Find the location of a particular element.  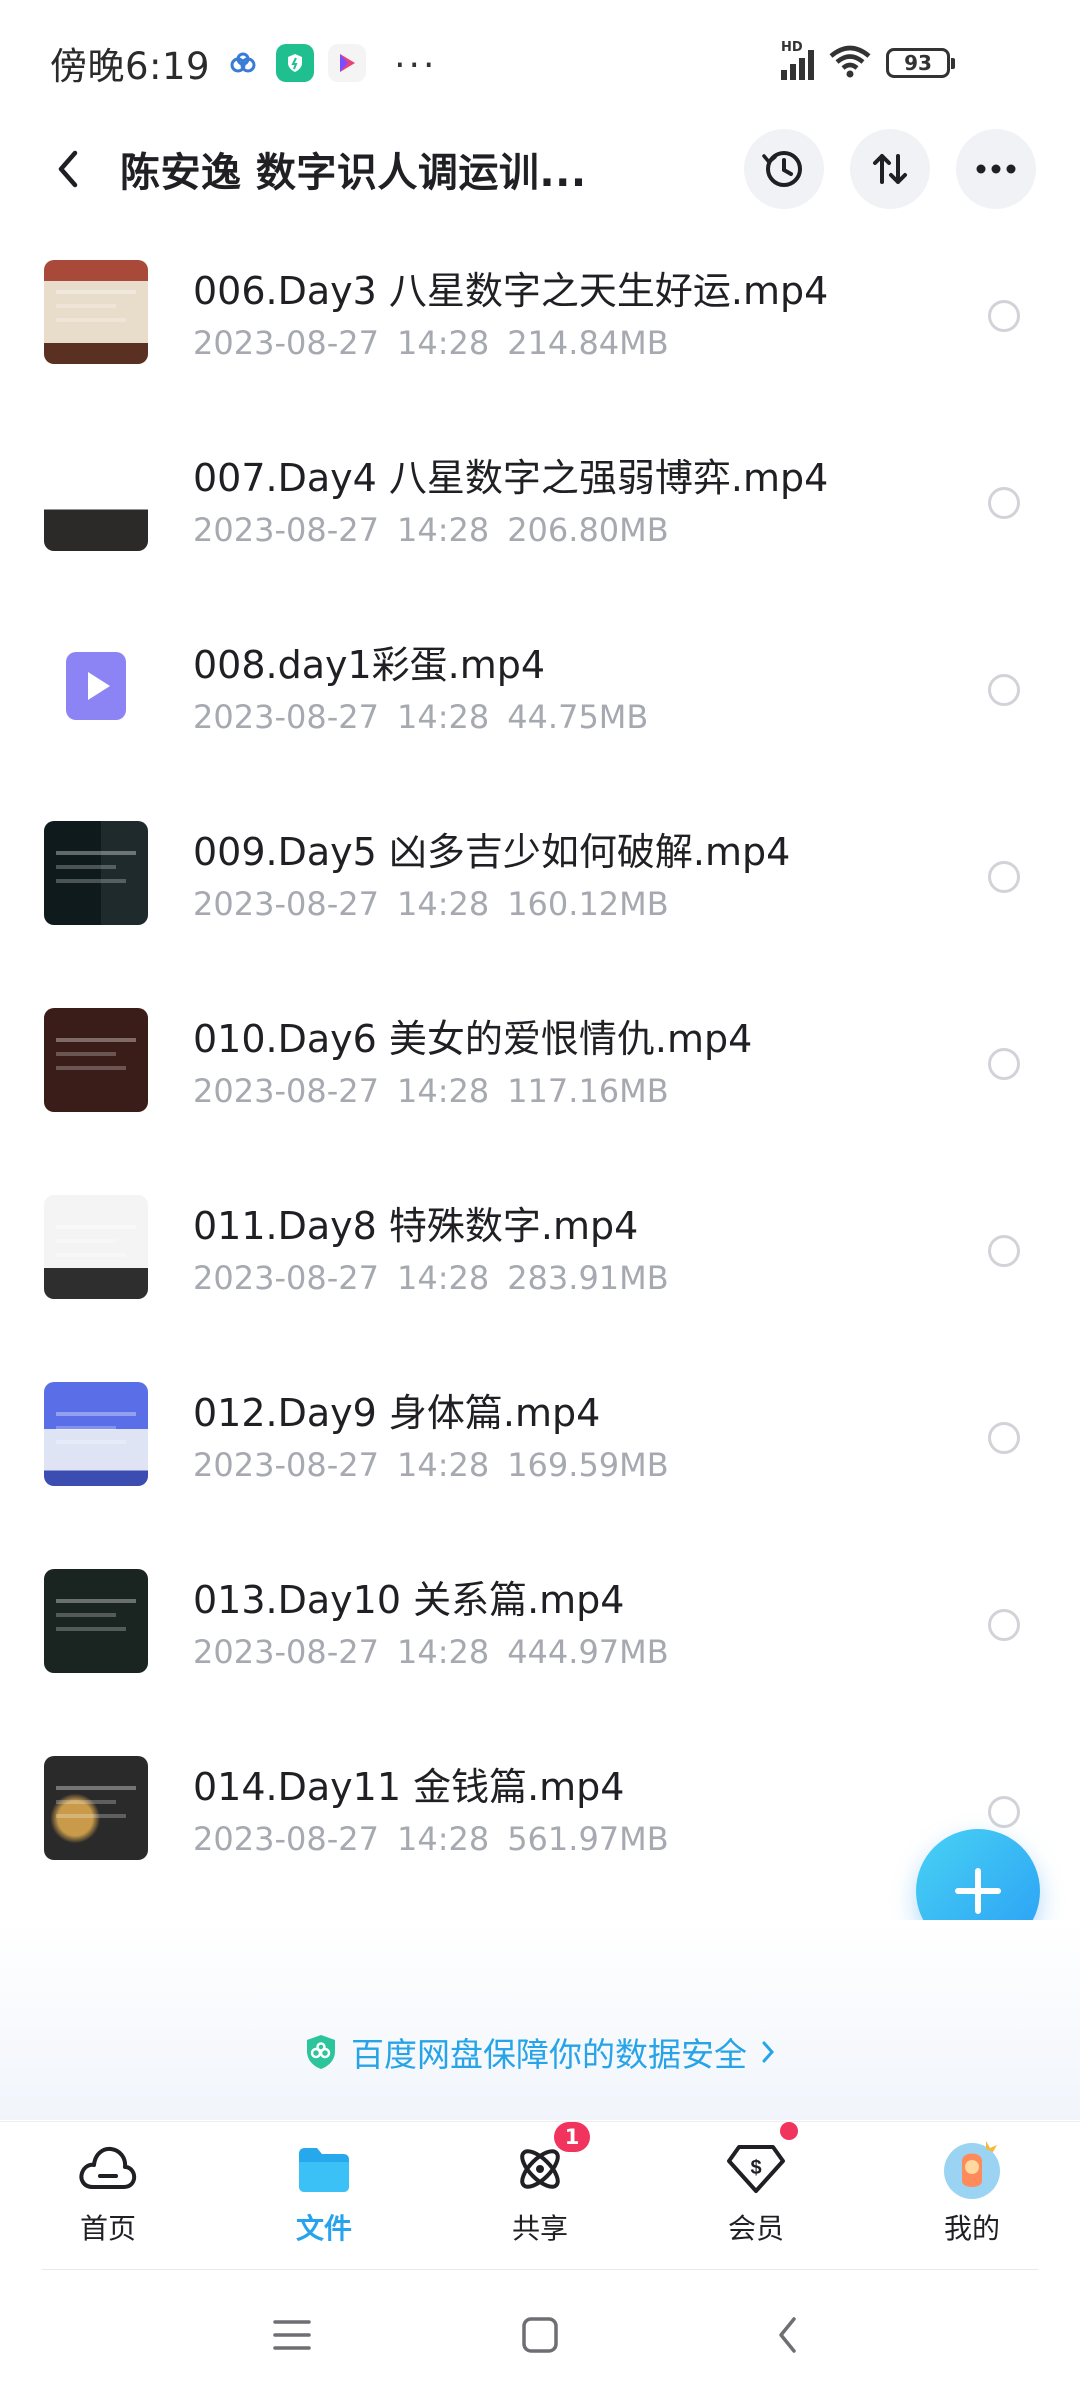

header-actions is located at coordinates (890, 169).